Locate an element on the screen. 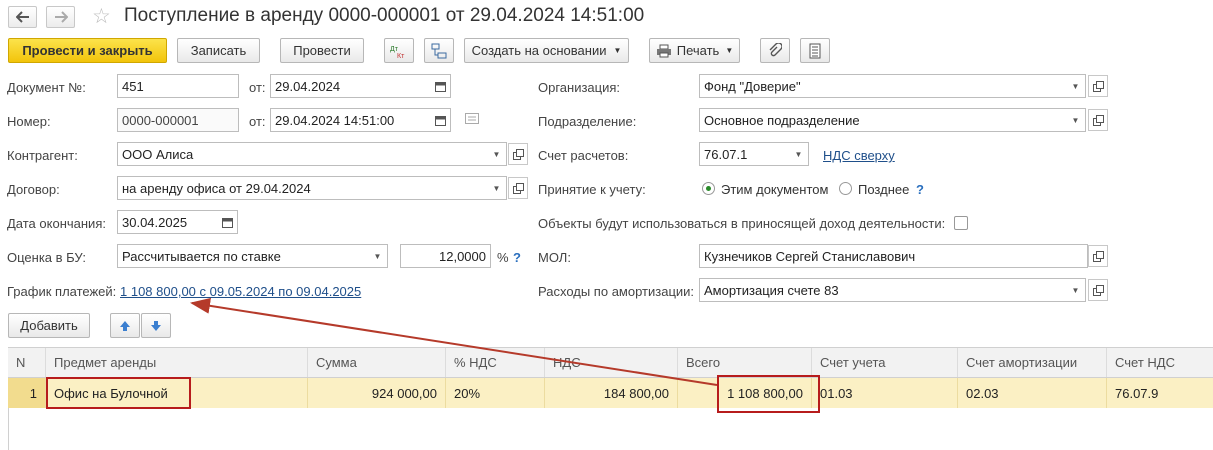 The height and width of the screenshot is (450, 1213). col-header-account: Счет учета is located at coordinates (885, 362).